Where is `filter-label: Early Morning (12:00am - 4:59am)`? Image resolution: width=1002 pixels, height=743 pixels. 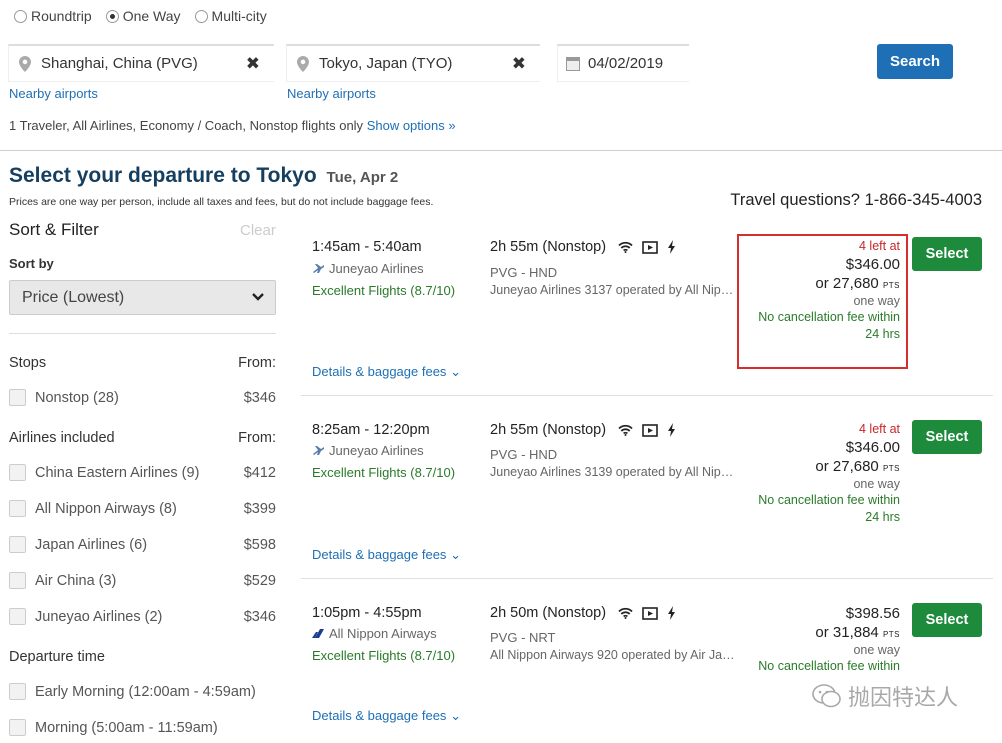 filter-label: Early Morning (12:00am - 4:59am) is located at coordinates (145, 691).